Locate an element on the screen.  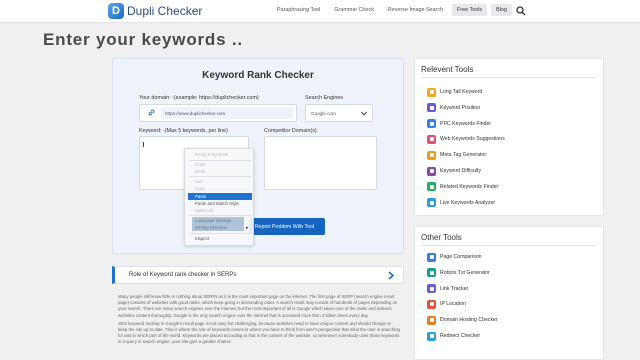
sidebar-tool-label: PPC Keywords Finder is located at coordinates (466, 123).